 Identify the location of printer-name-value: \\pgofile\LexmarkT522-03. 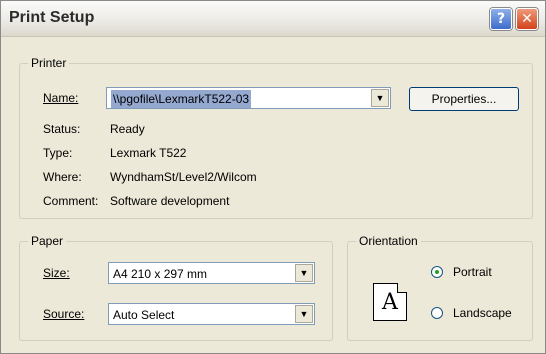
(181, 99).